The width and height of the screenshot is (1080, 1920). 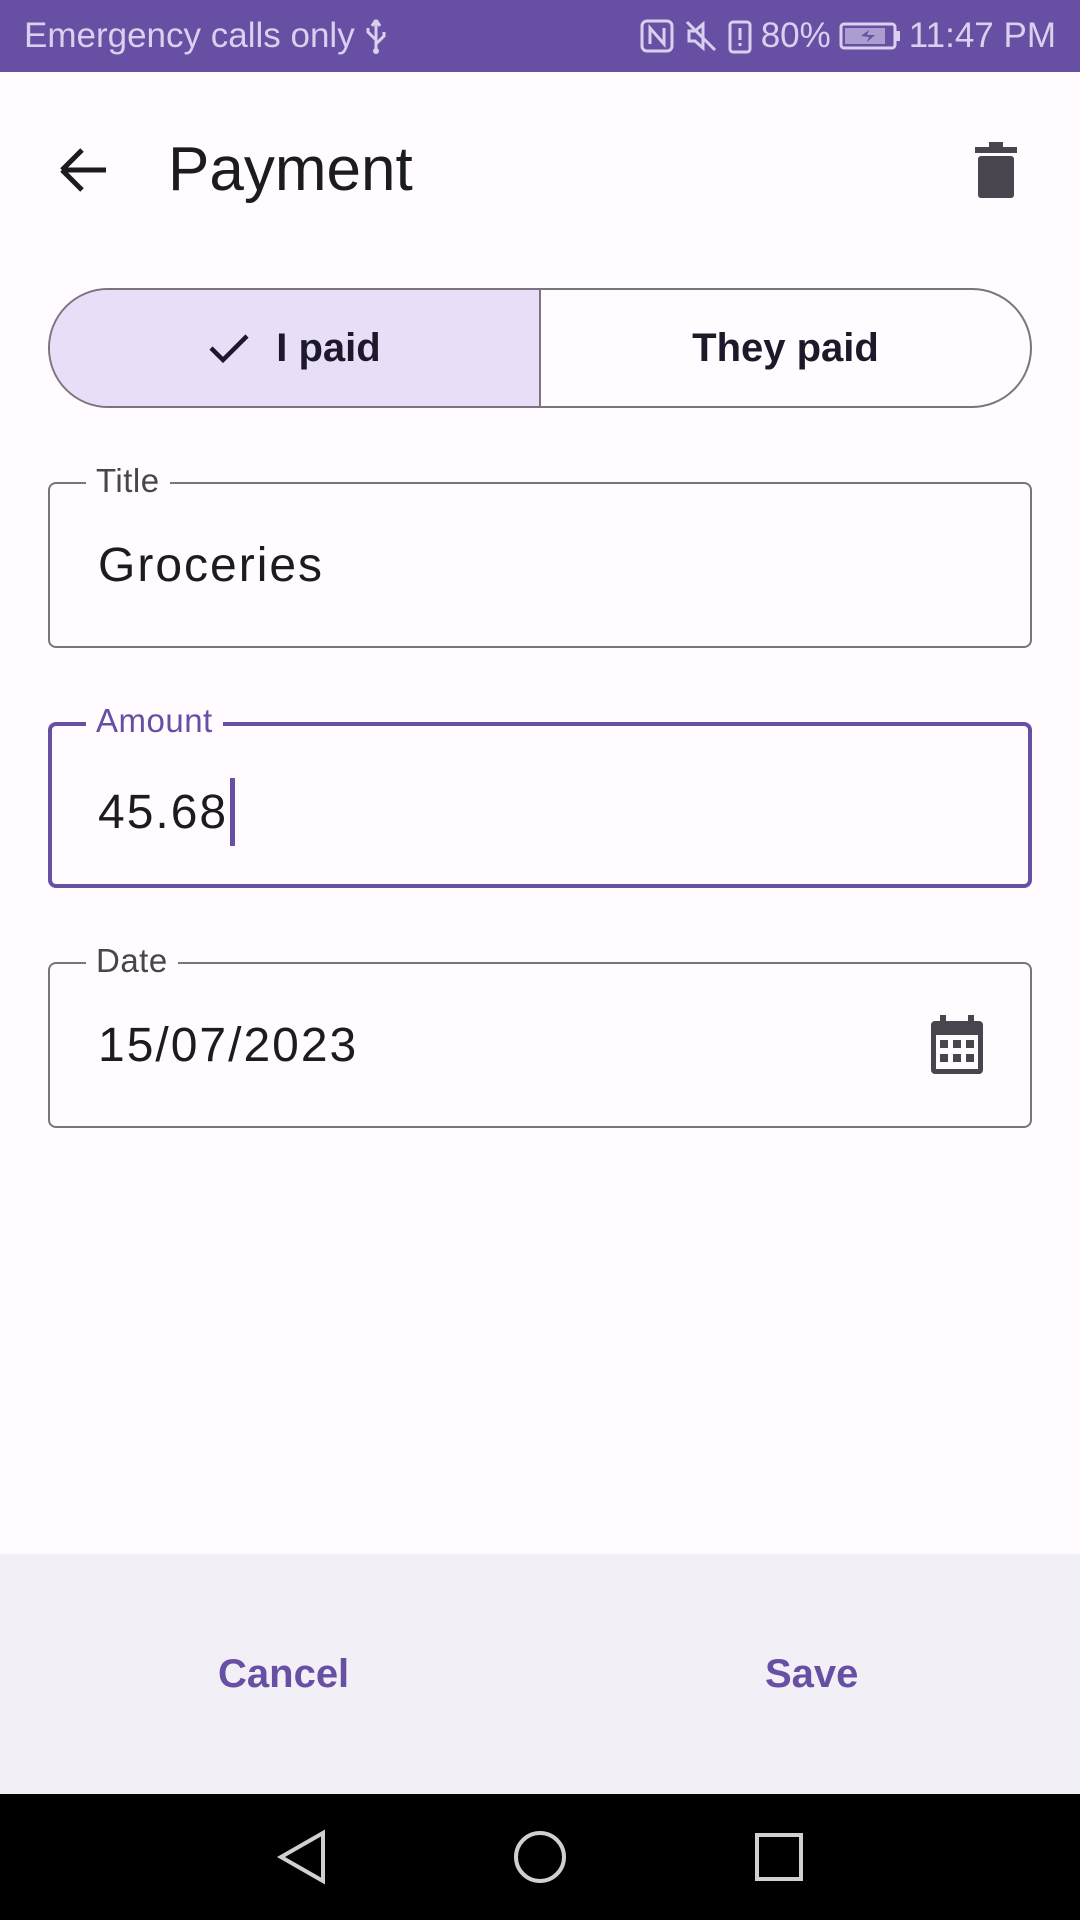 I want to click on clock: 11:47 PM, so click(x=982, y=35).